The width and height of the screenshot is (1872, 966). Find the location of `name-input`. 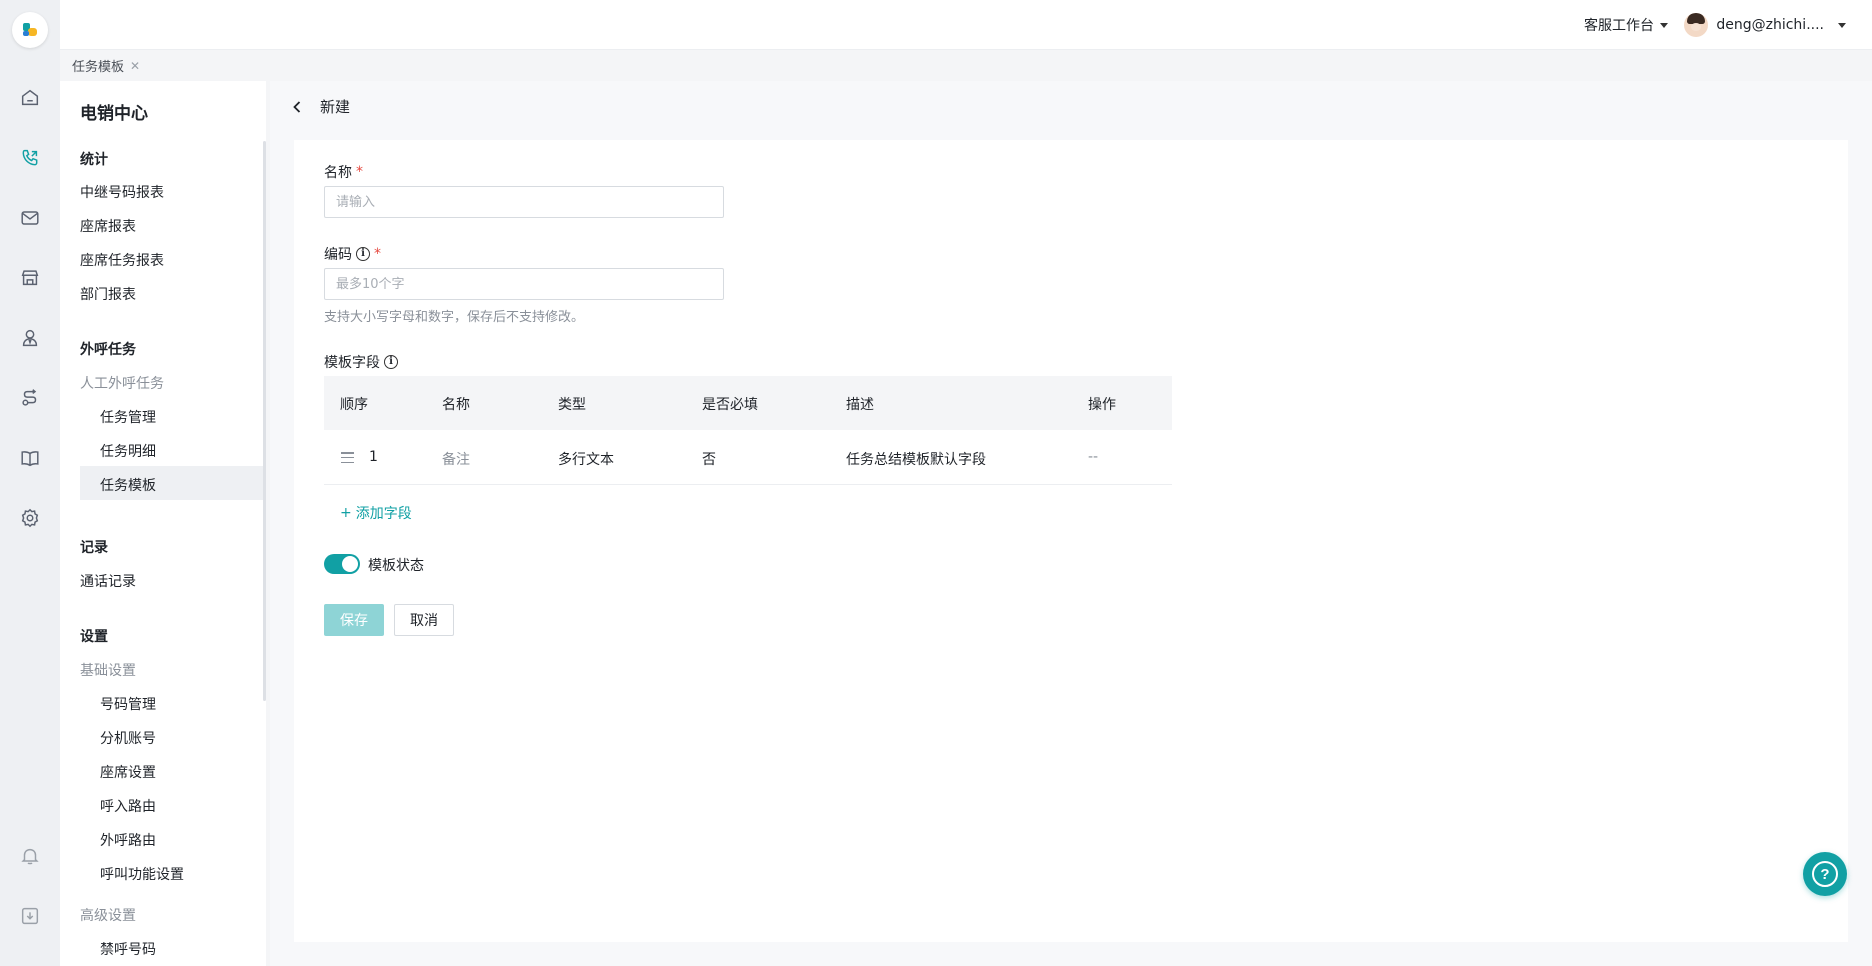

name-input is located at coordinates (524, 202).